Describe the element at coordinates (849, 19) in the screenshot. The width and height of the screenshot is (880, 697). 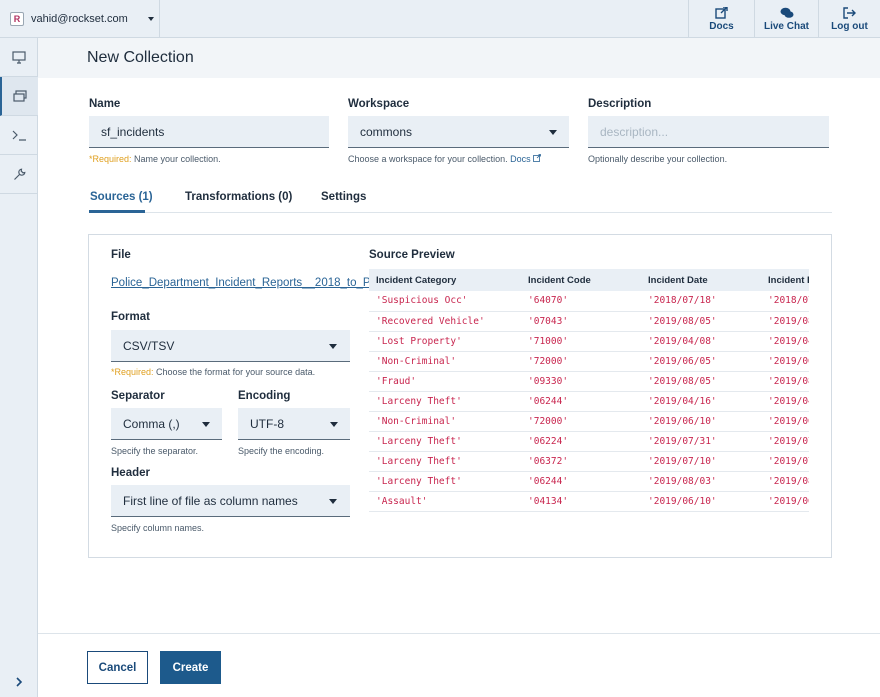
I see `log-out-button: Log out` at that location.